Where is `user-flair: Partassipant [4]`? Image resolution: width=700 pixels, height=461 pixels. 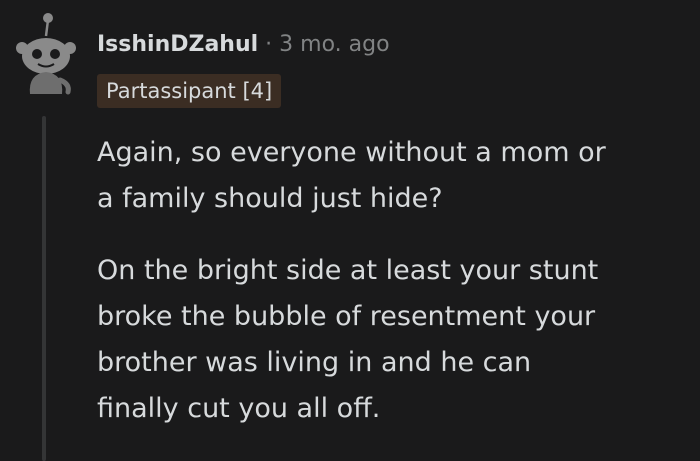
user-flair: Partassipant [4] is located at coordinates (189, 91).